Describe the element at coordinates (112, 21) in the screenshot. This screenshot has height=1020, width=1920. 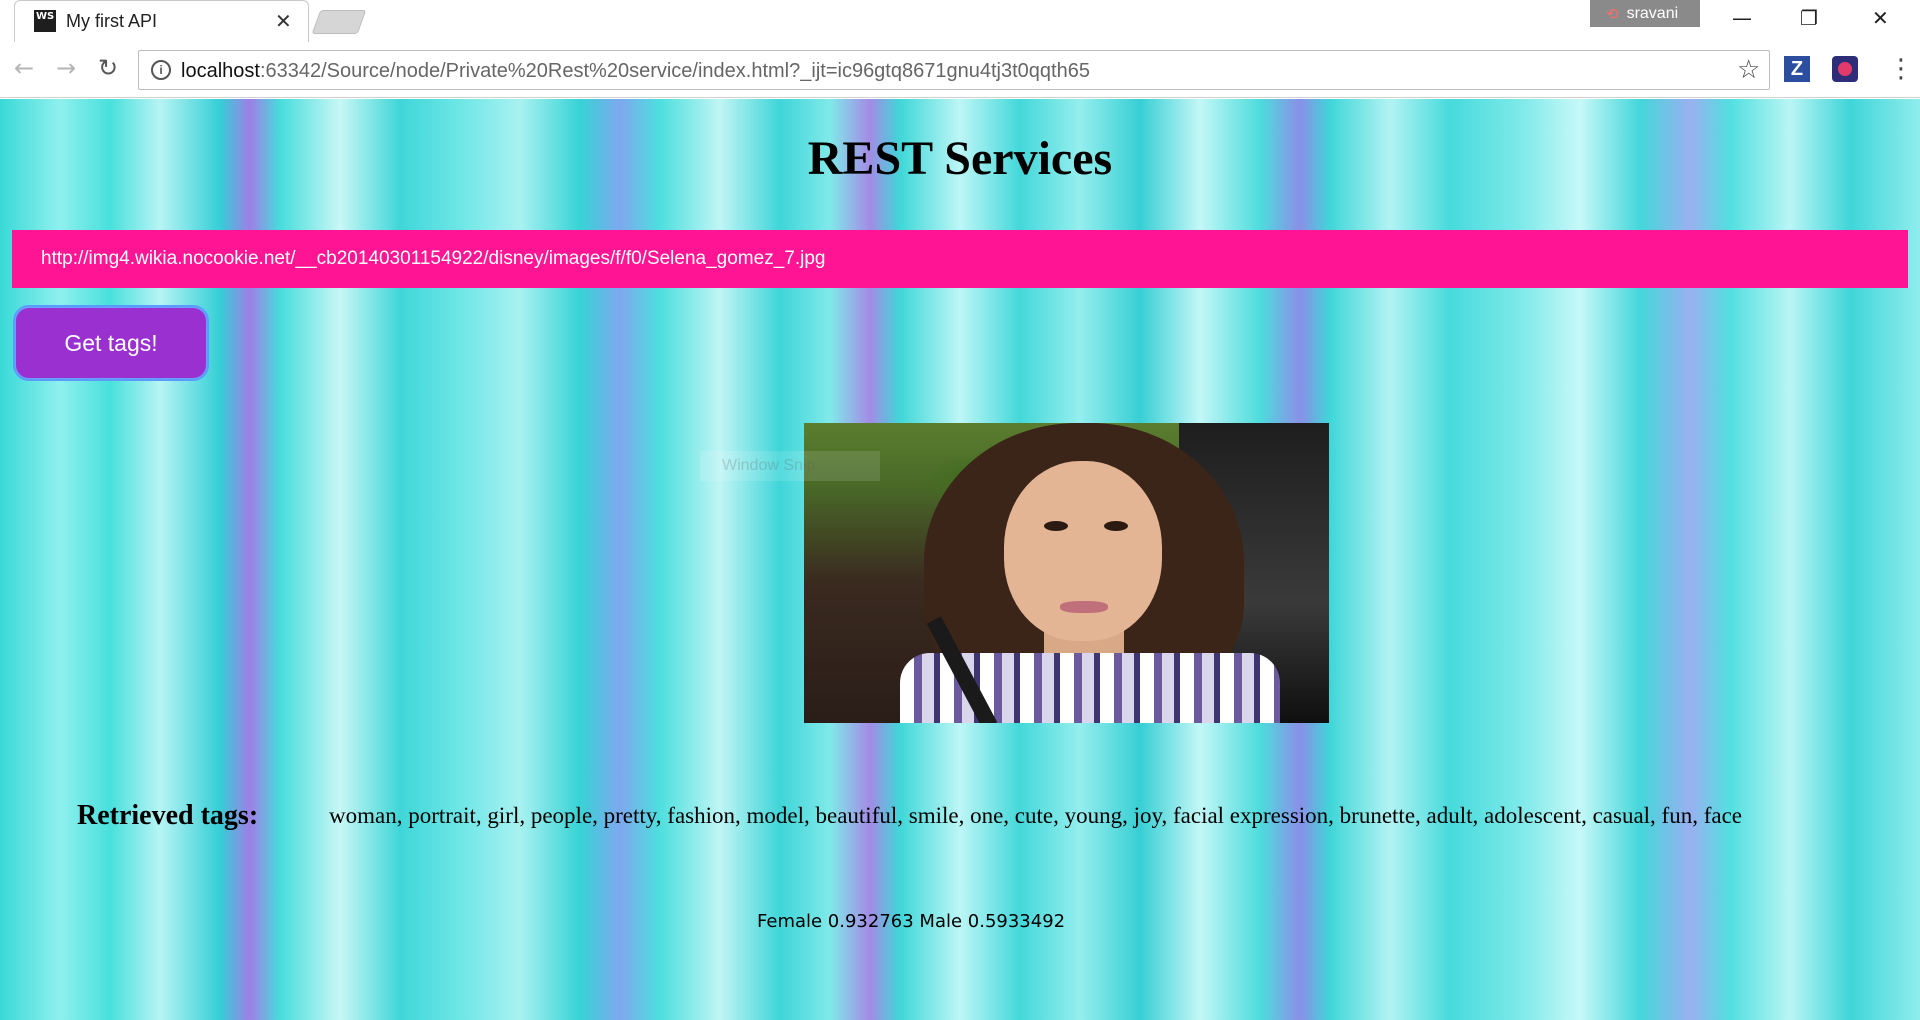
I see `tab-title: My first API` at that location.